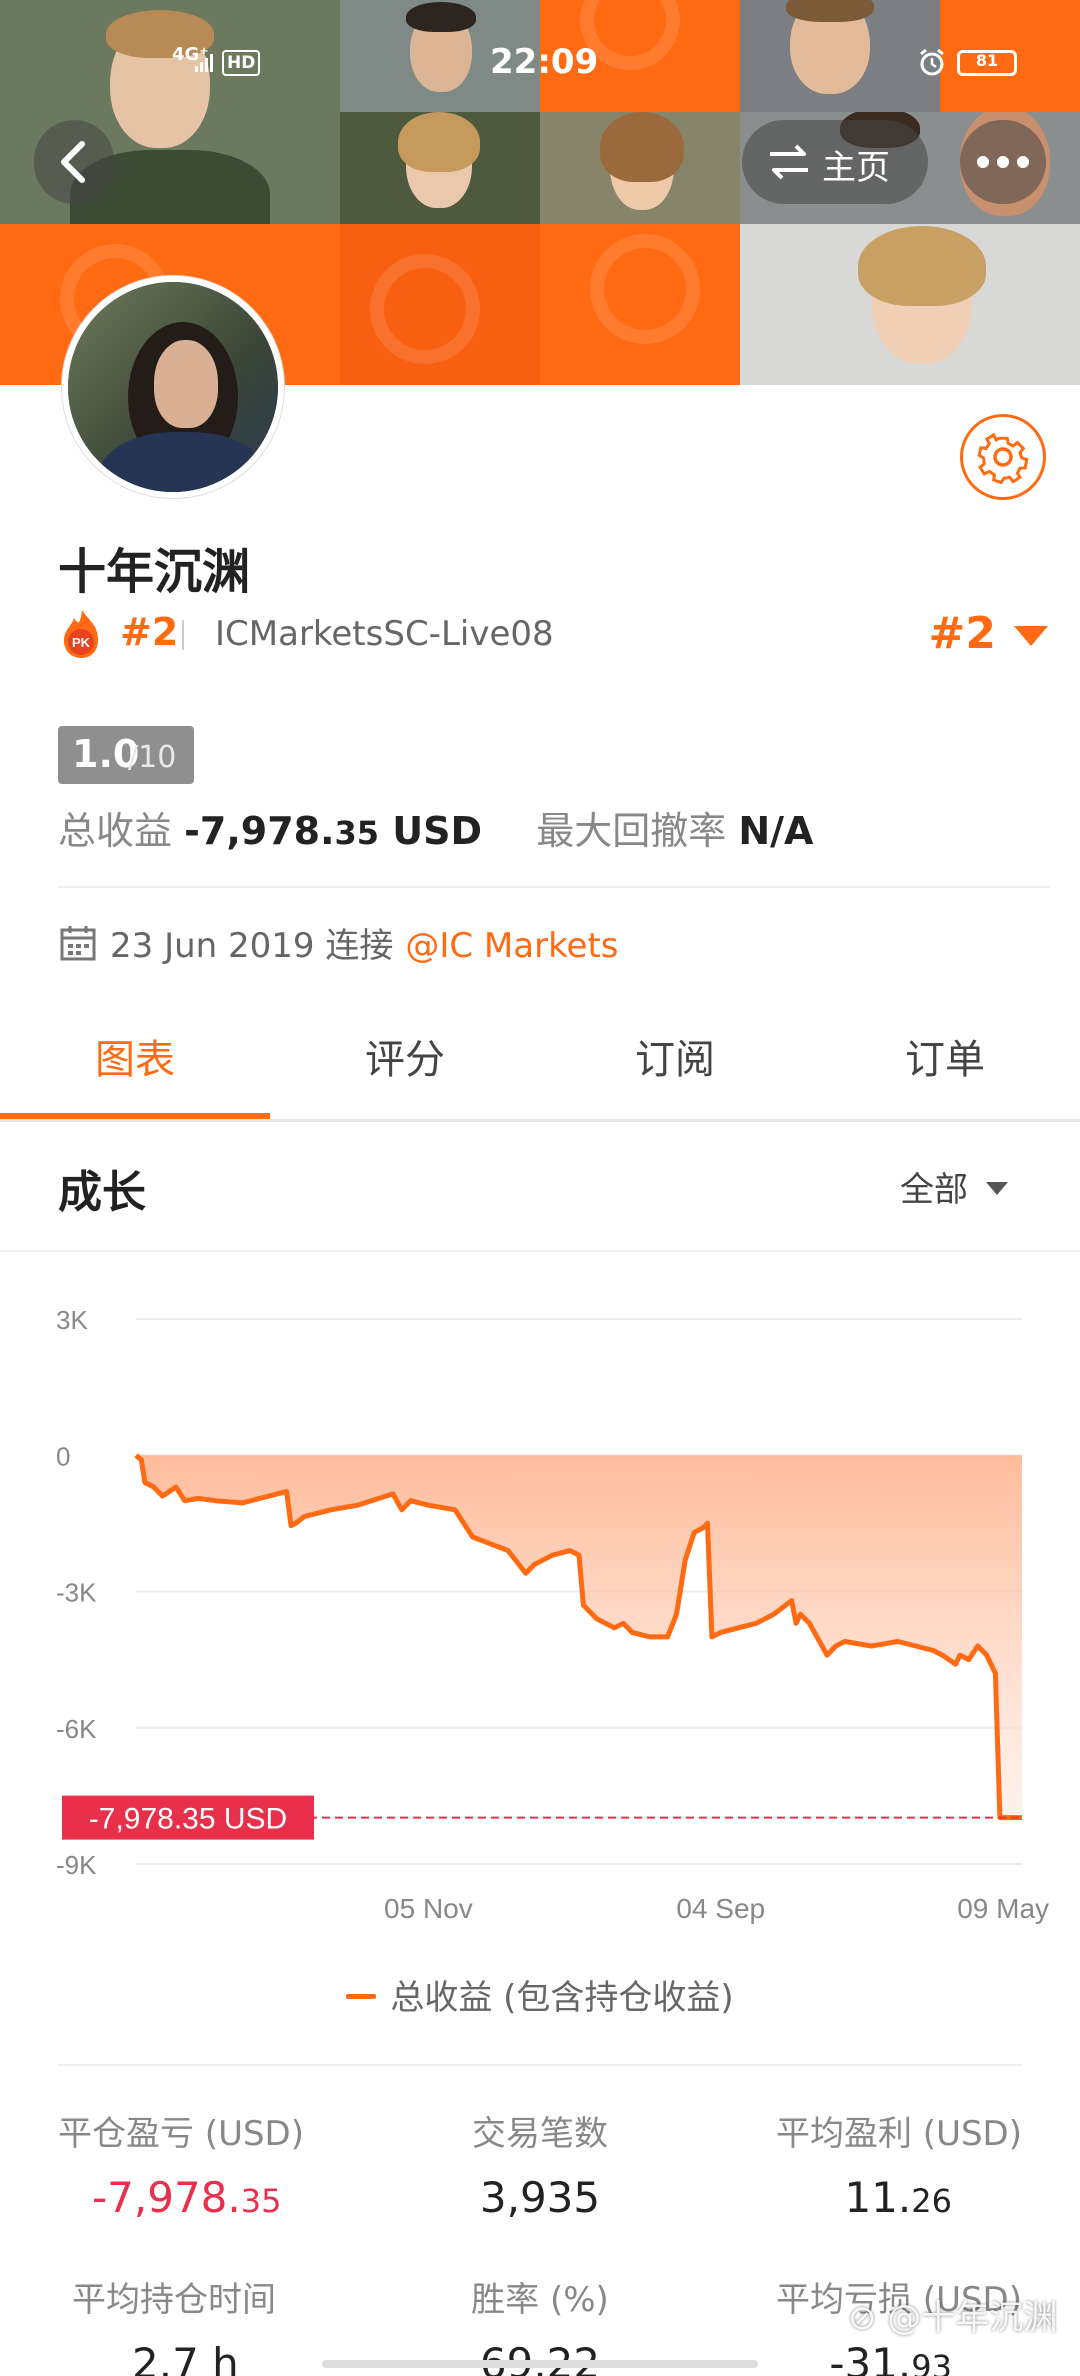 The width and height of the screenshot is (1080, 2376). What do you see at coordinates (76, 1593) in the screenshot?
I see `y-tick-label: -3K` at bounding box center [76, 1593].